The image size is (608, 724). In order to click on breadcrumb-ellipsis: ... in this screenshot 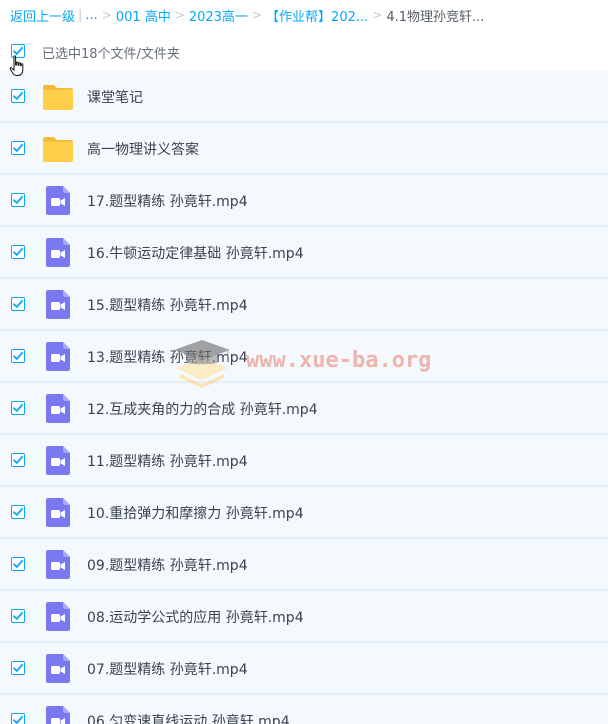, I will do `click(91, 15)`.